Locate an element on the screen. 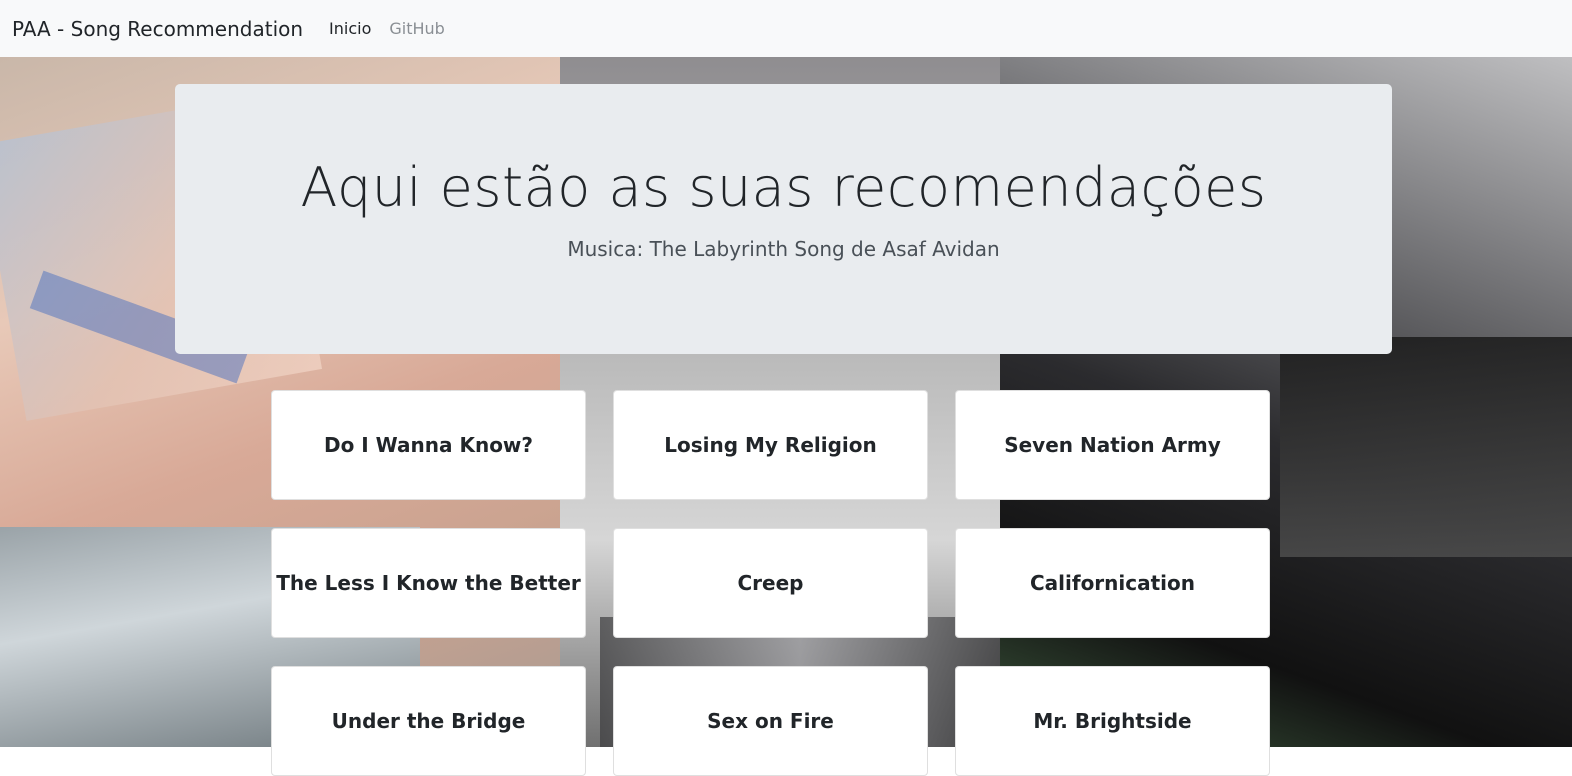 The width and height of the screenshot is (1572, 776). recommendation-card: The Less I Know the Better is located at coordinates (428, 583).